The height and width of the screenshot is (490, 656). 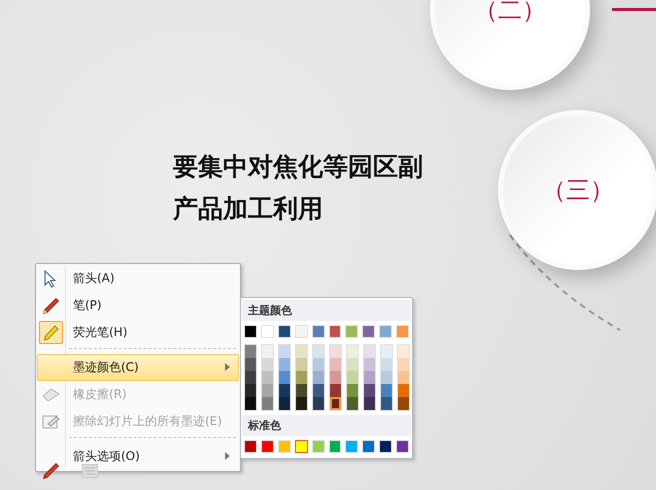 What do you see at coordinates (138, 278) in the screenshot?
I see `menu-item: 箭头(A)` at bounding box center [138, 278].